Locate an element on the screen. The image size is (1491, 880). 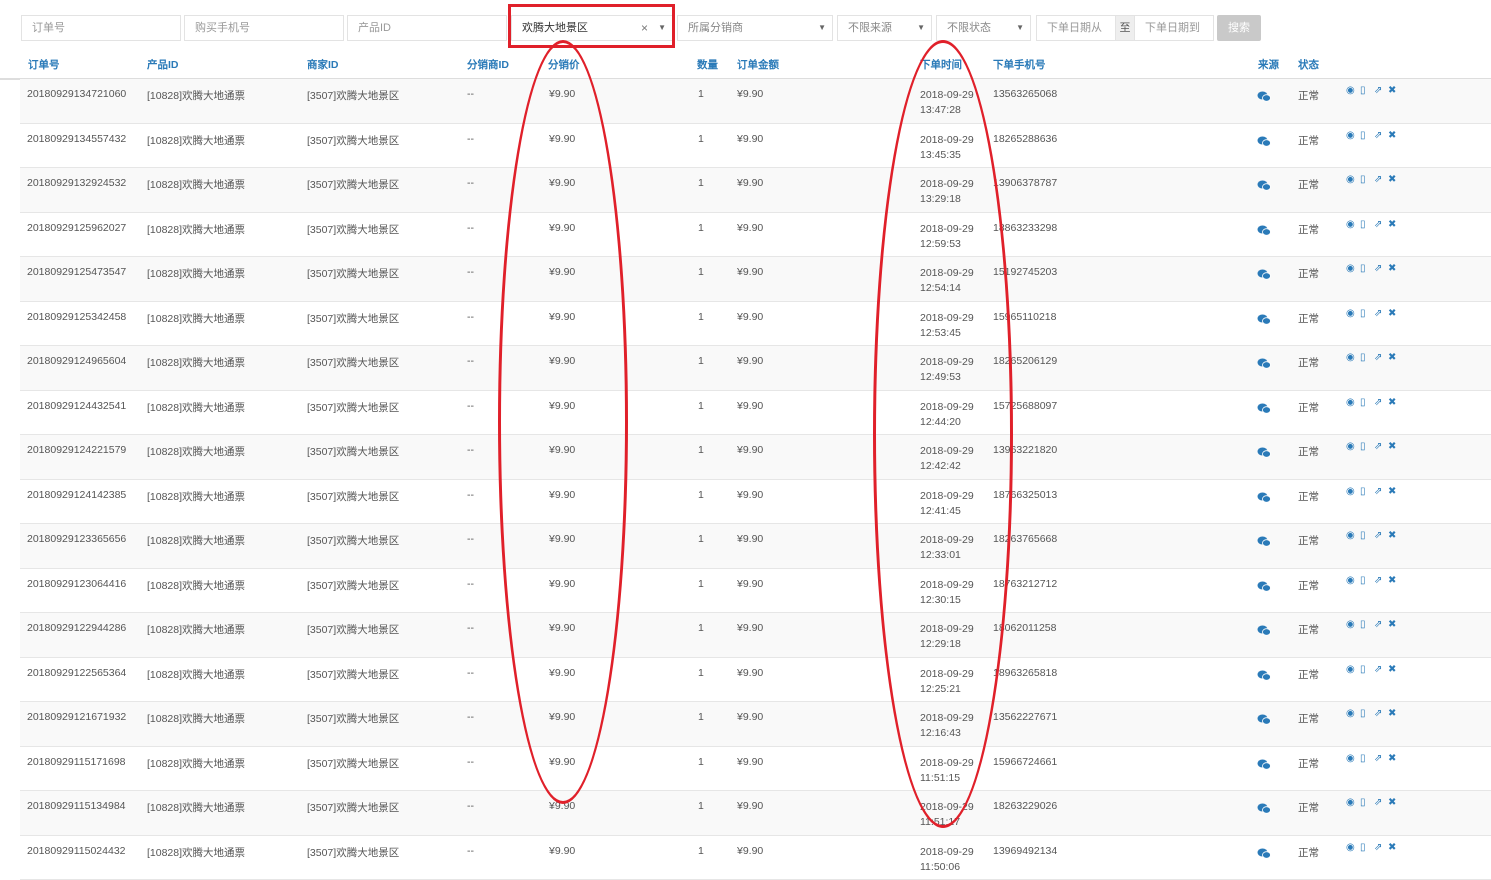
col-phone: 下单手机号 is located at coordinates (1019, 64).